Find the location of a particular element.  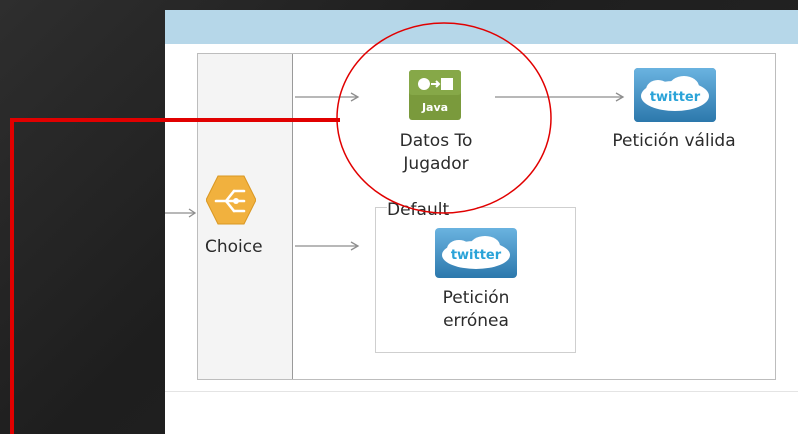

java-step-label-line2: Jugador is located at coordinates (436, 164).